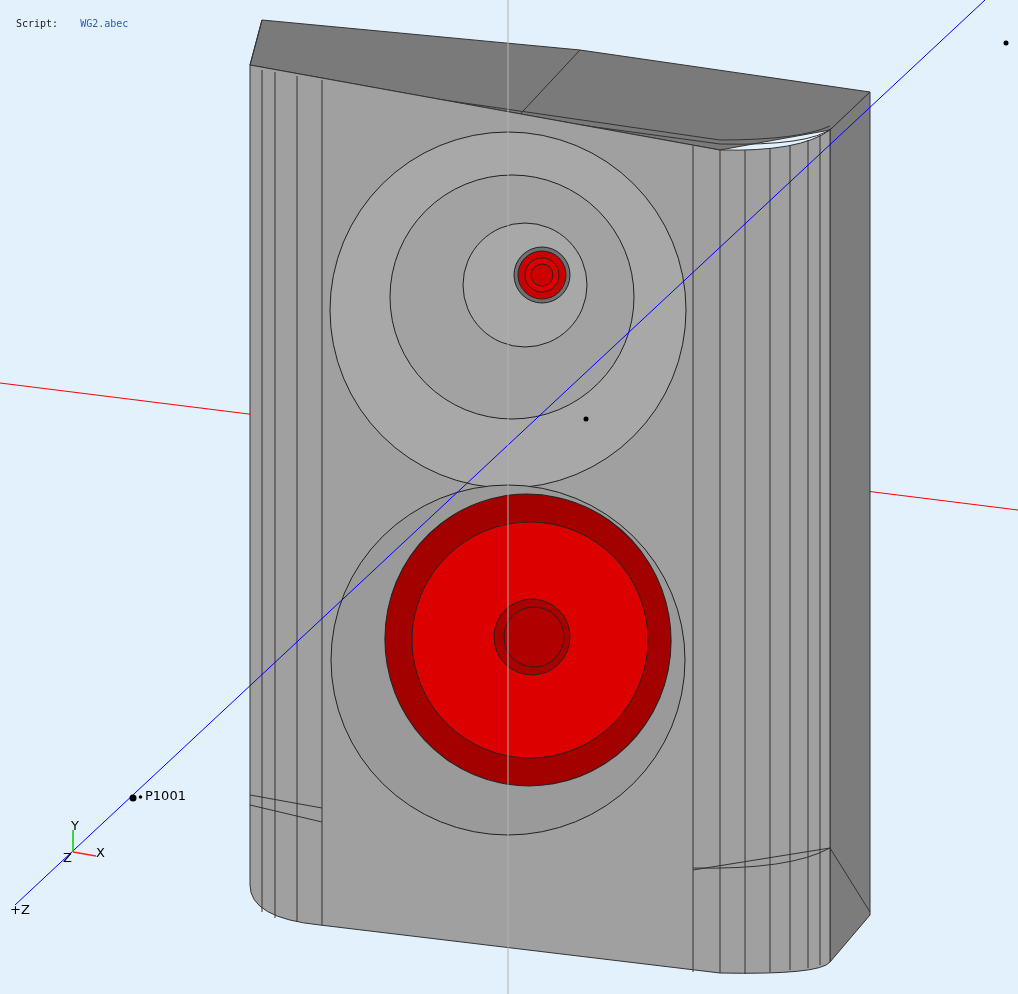 This screenshot has width=1018, height=994. Describe the element at coordinates (67, 857) in the screenshot. I see `gizmo-z-label: Z` at that location.